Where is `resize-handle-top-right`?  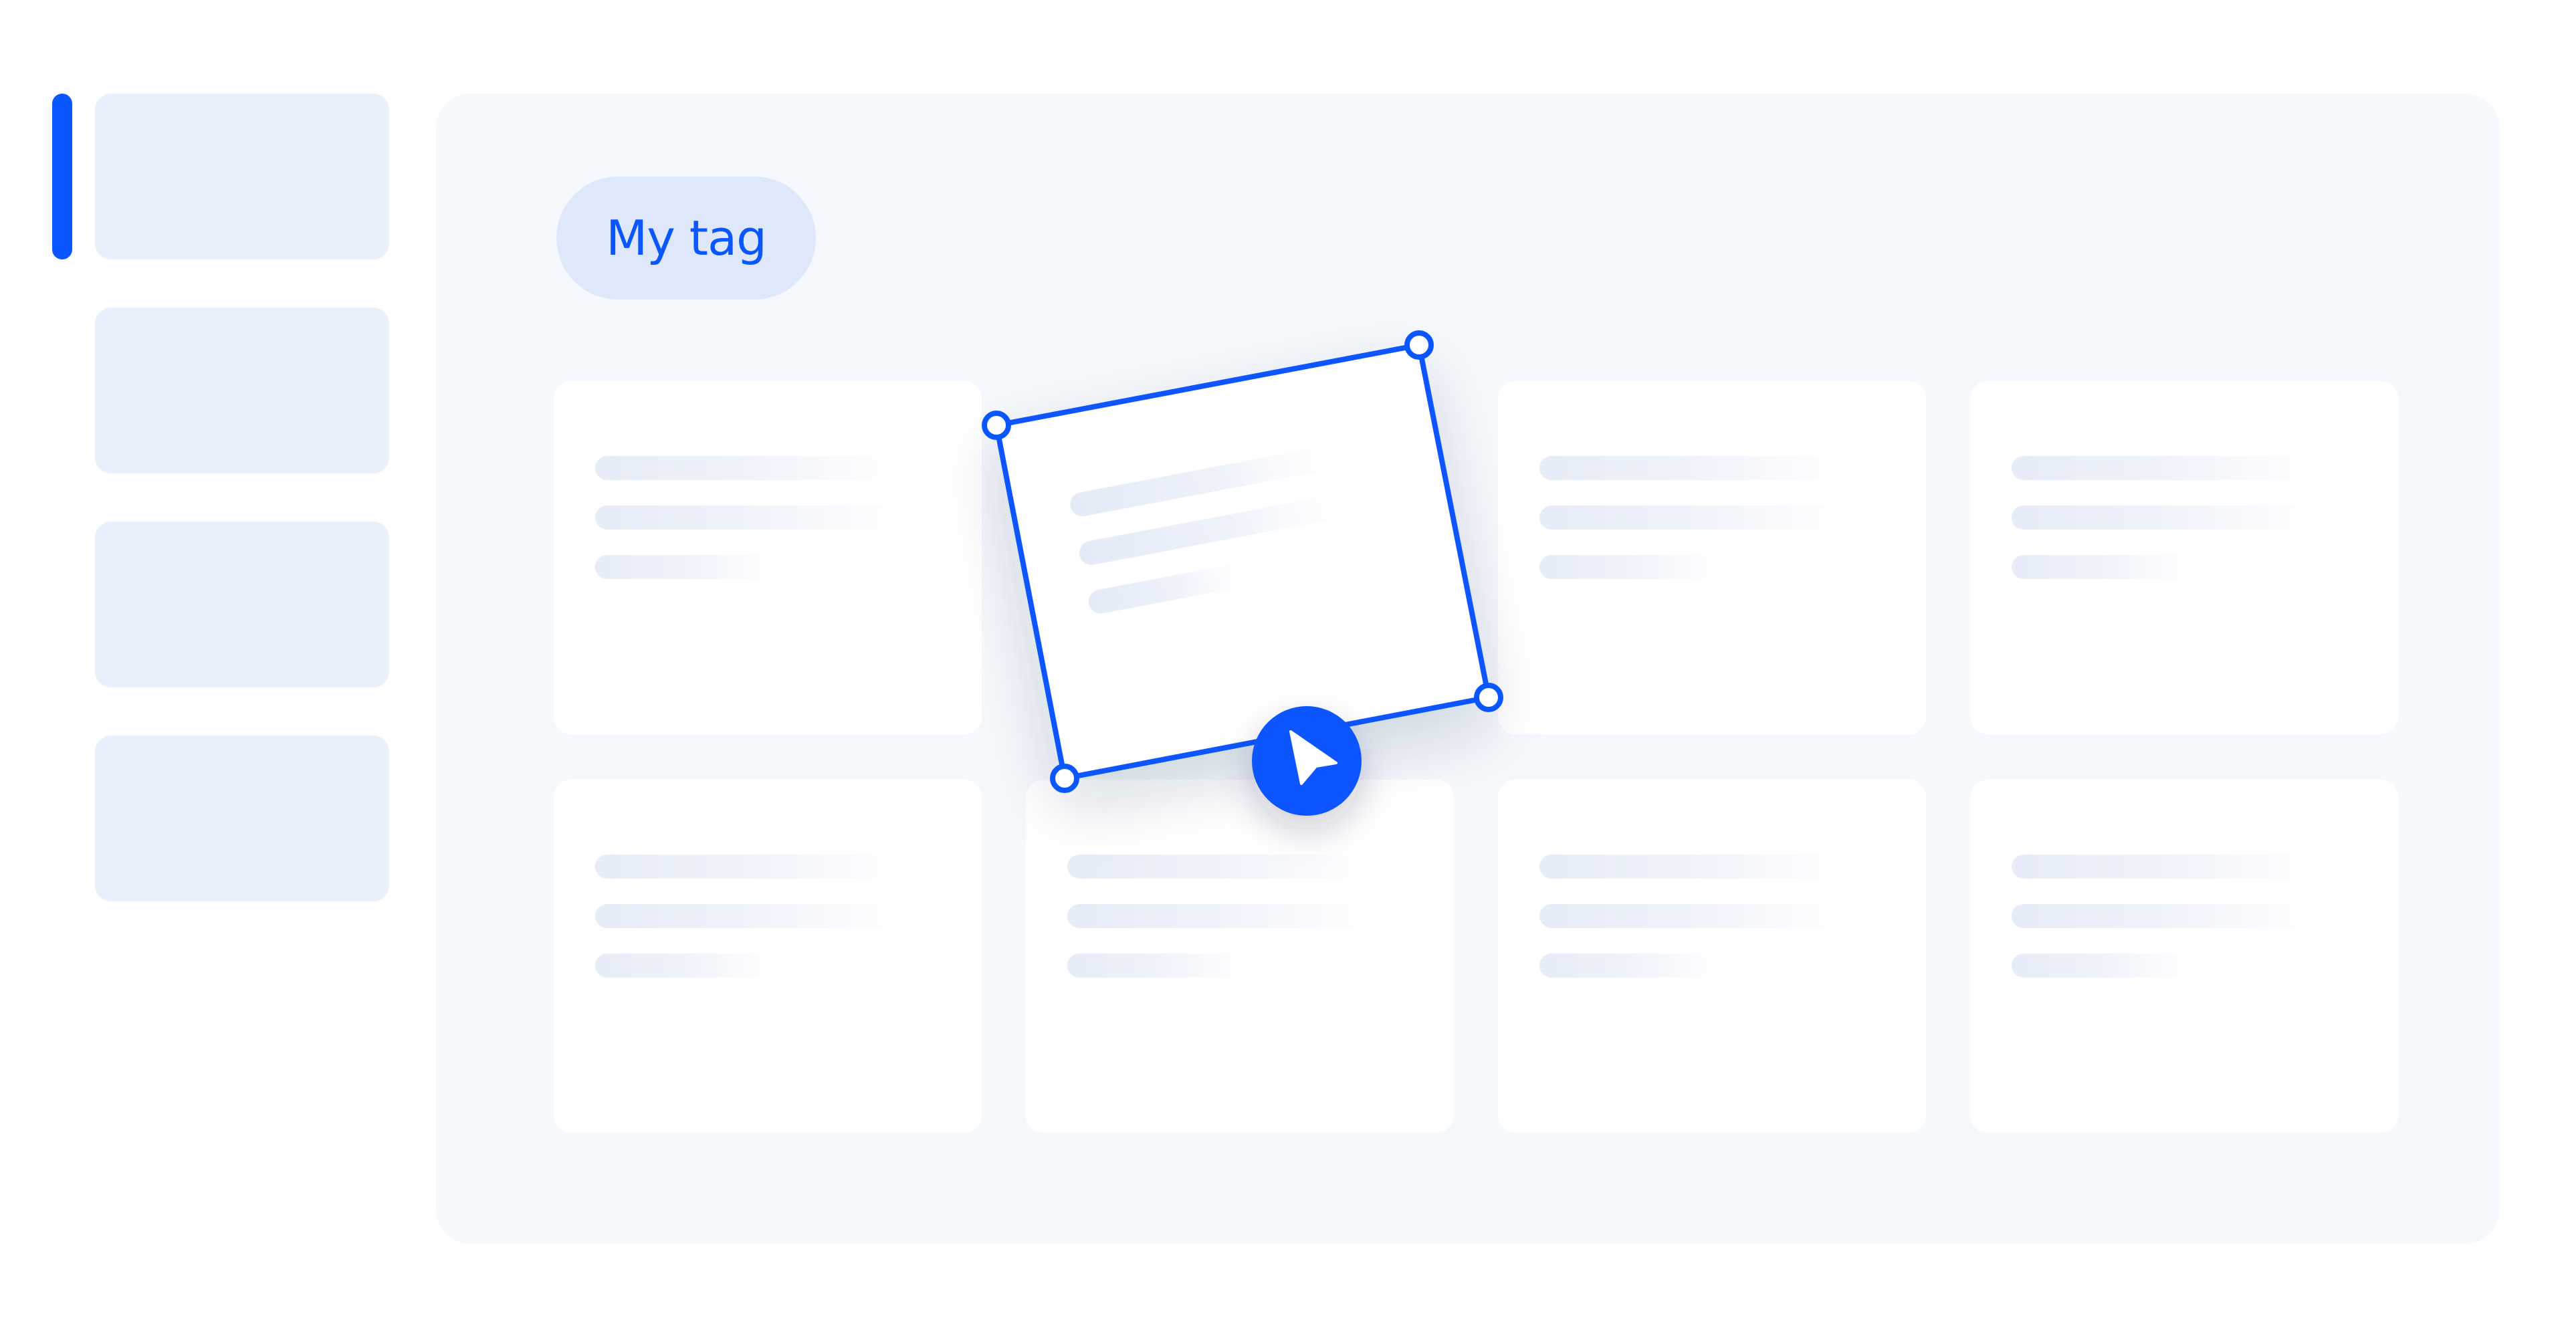 resize-handle-top-right is located at coordinates (1419, 345).